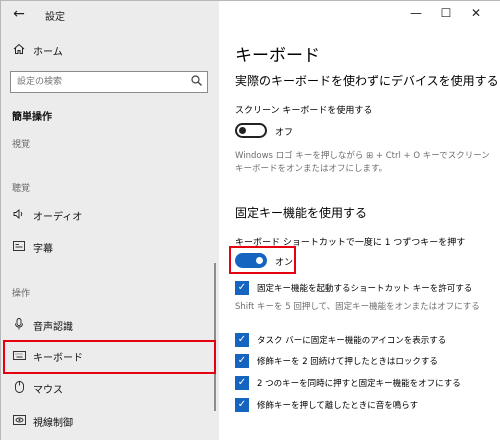 The width and height of the screenshot is (500, 440). What do you see at coordinates (262, 260) in the screenshot?
I see `highlight-box-sticky-toggle` at bounding box center [262, 260].